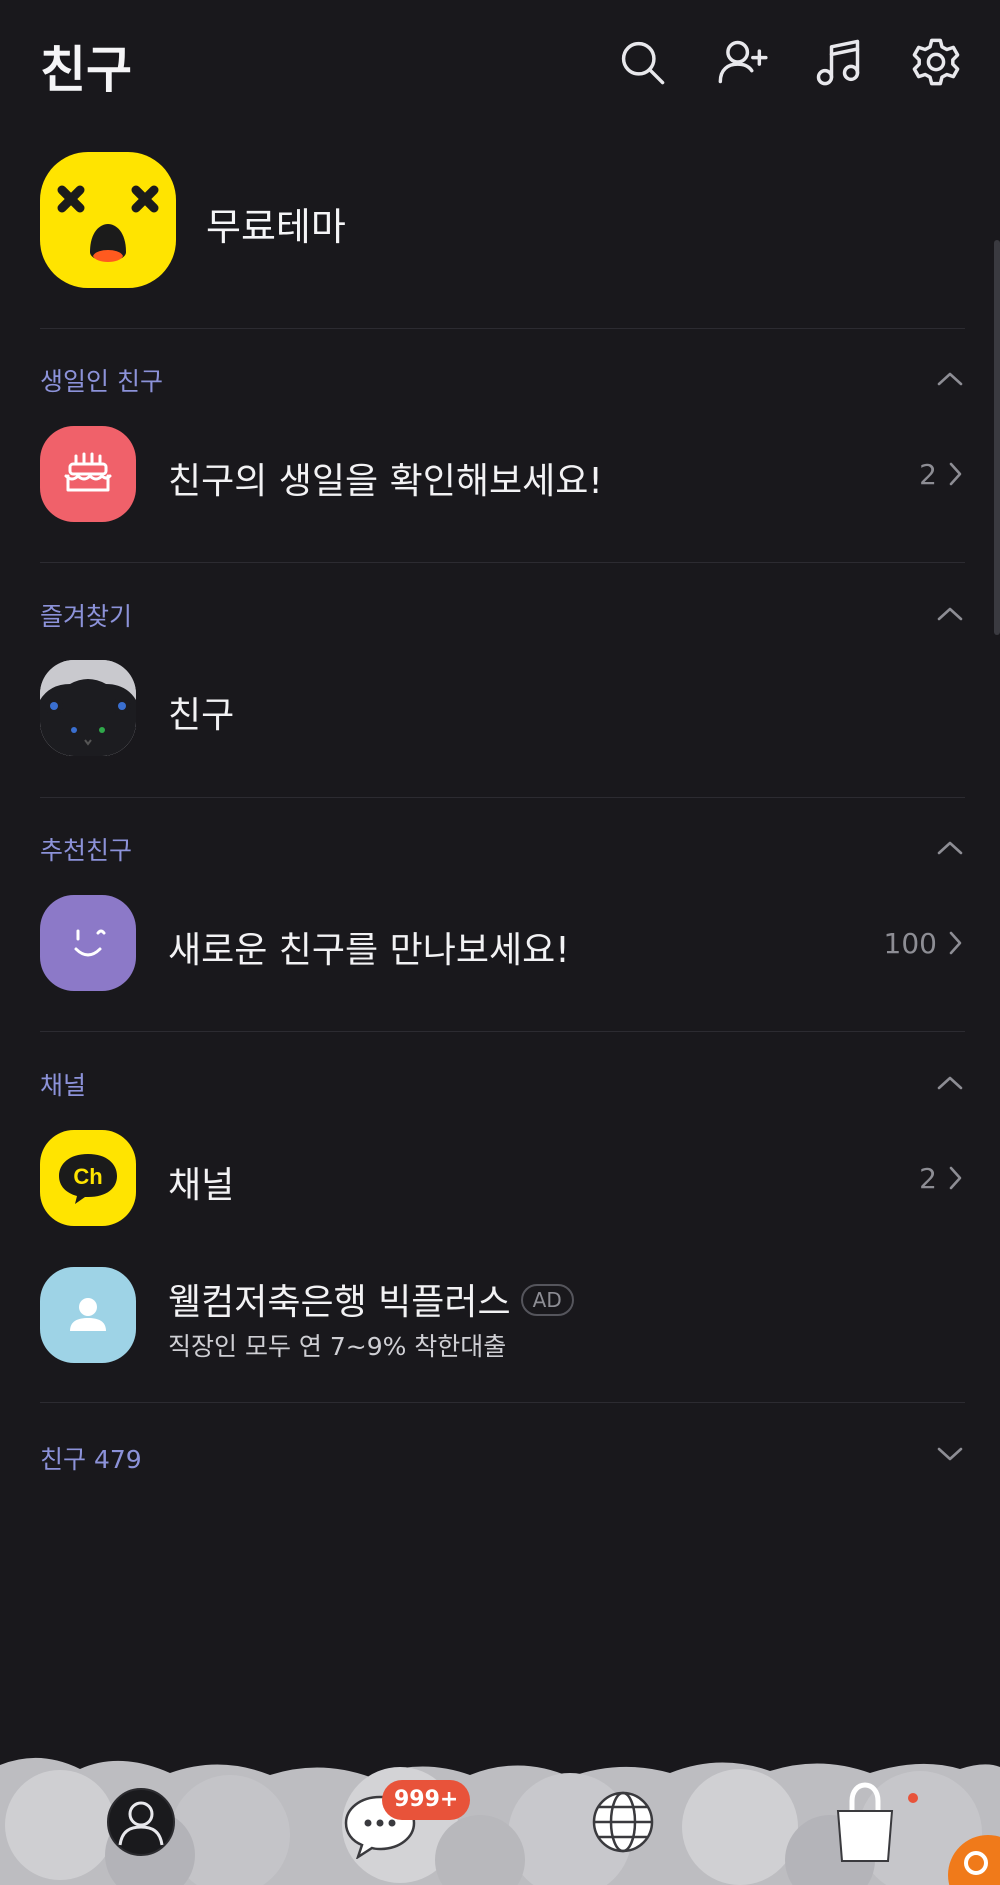 This screenshot has width=1000, height=1885. I want to click on friend-avatar, so click(88, 708).